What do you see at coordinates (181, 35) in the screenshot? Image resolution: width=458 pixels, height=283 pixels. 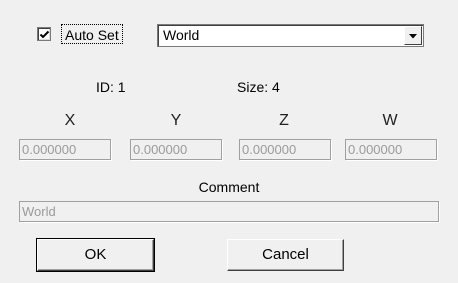 I see `dropdown-selected-value: World` at bounding box center [181, 35].